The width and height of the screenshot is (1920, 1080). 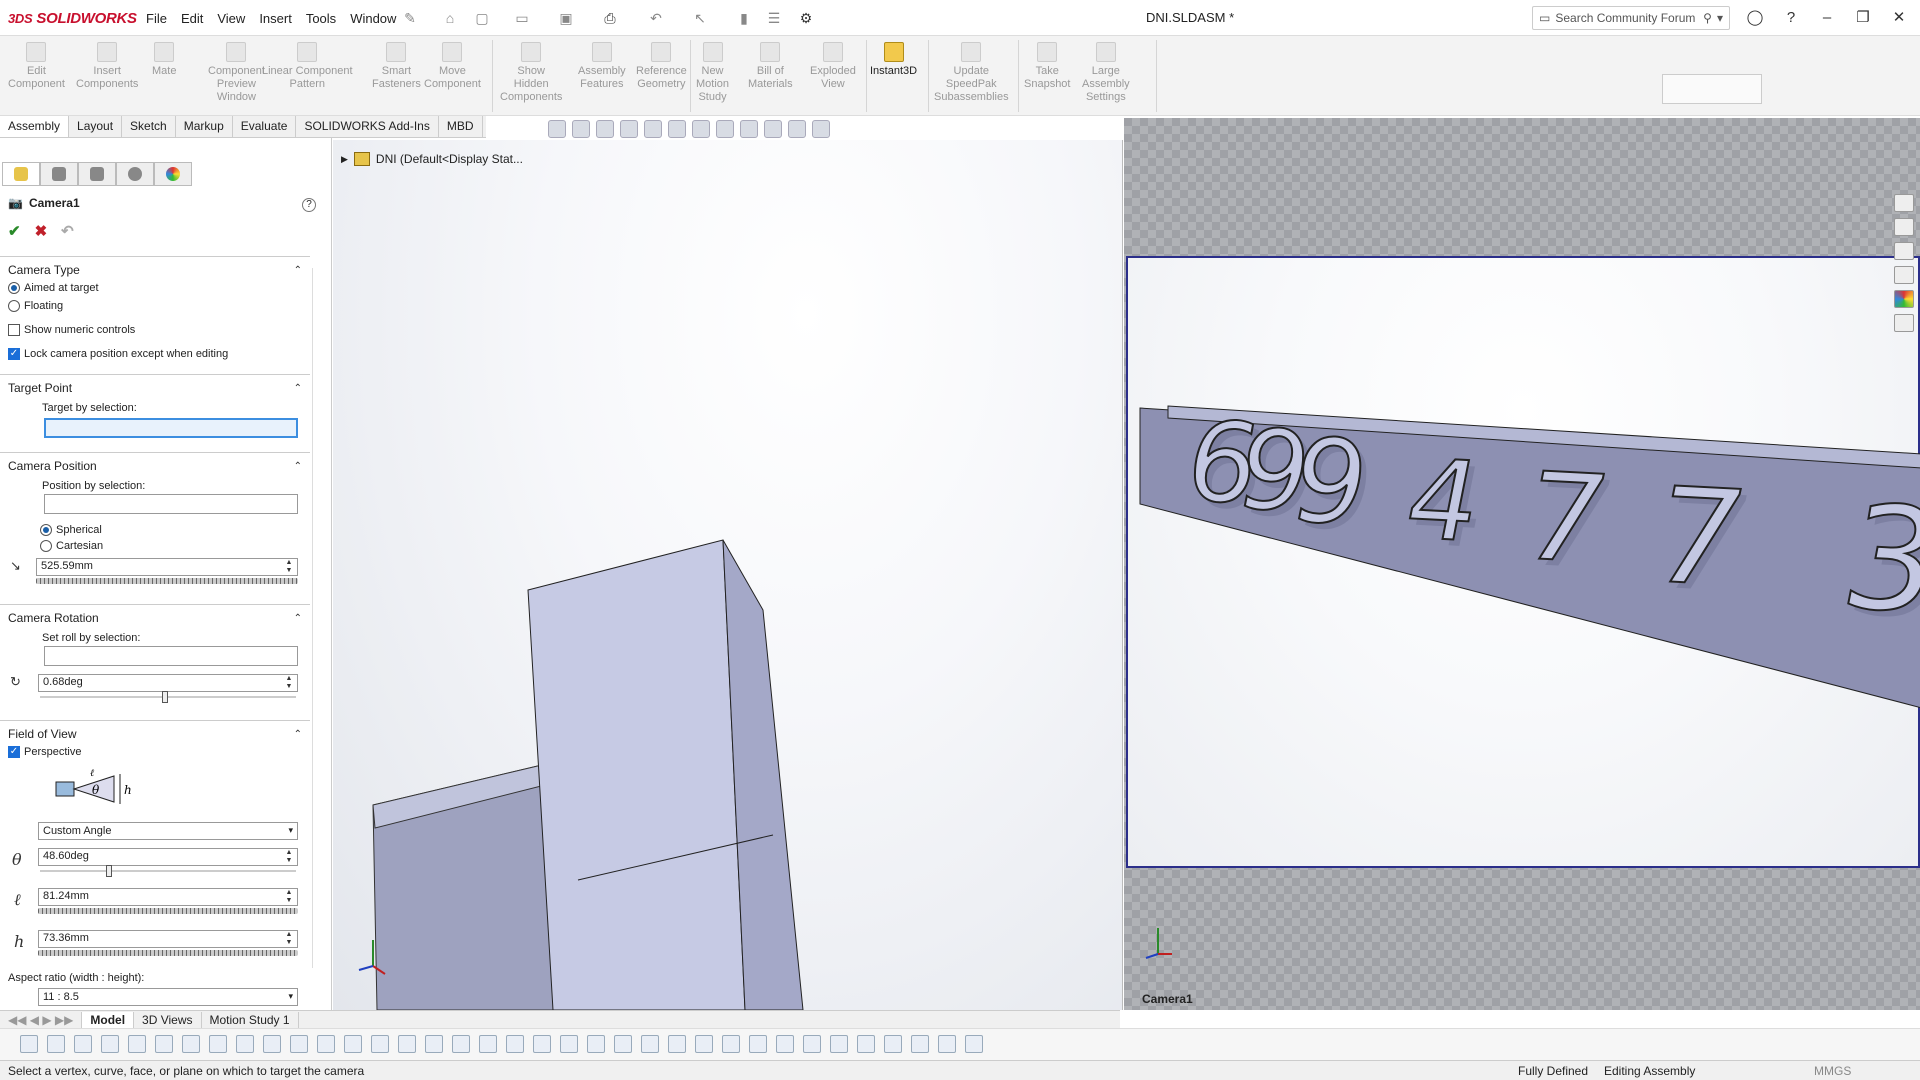 What do you see at coordinates (108, 1019) in the screenshot?
I see `tab-model: Model` at bounding box center [108, 1019].